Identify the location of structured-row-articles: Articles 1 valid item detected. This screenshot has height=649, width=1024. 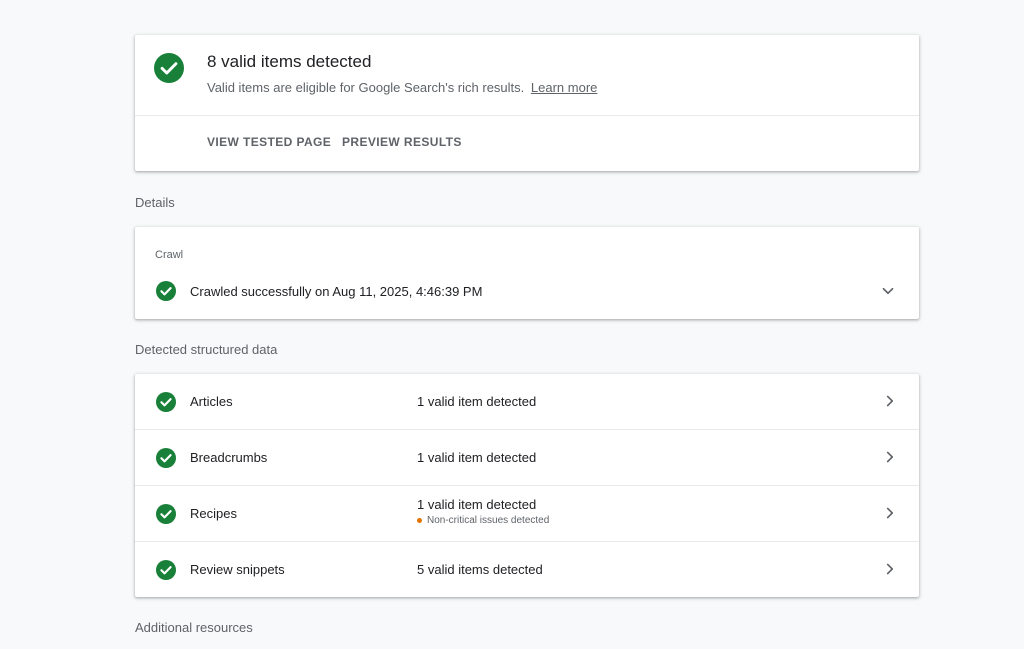
(527, 402).